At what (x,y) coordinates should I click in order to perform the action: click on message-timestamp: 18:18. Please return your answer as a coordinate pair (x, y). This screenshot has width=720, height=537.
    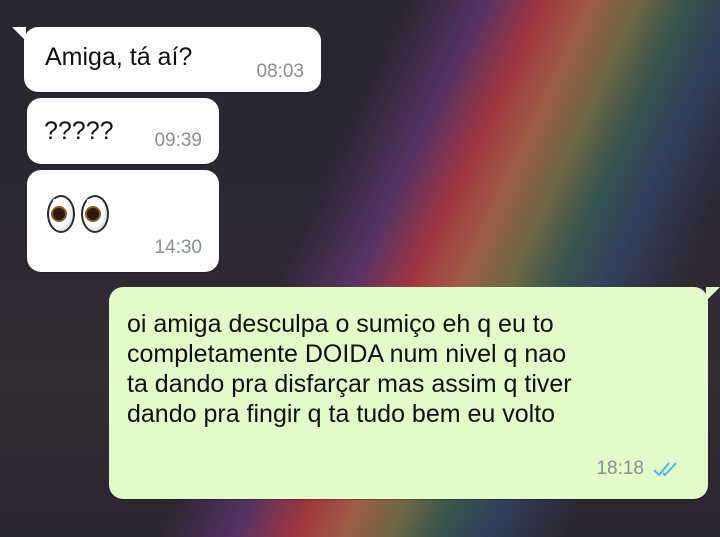
    Looking at the image, I should click on (620, 468).